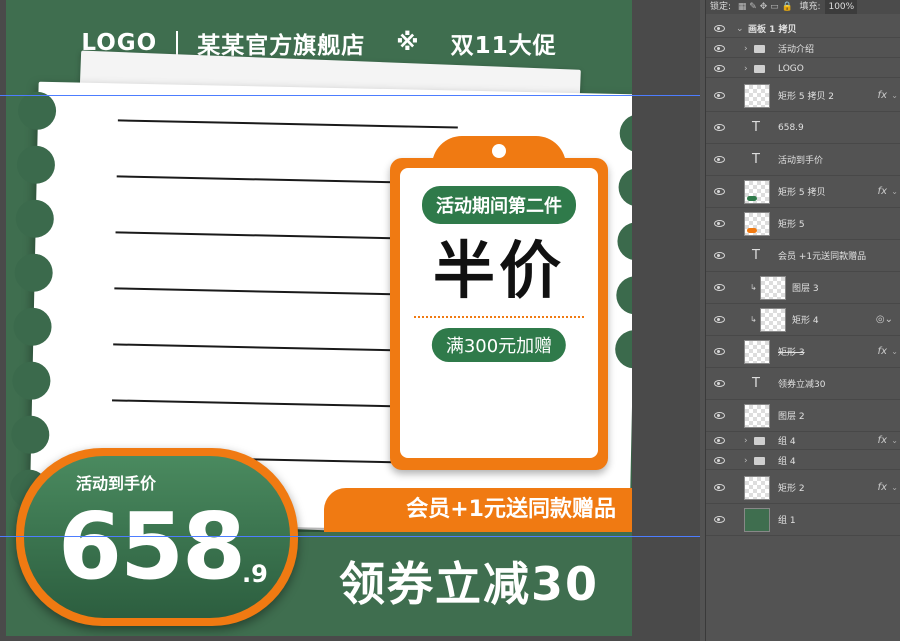 The height and width of the screenshot is (641, 900). I want to click on layer-row: 矩形 5, so click(803, 224).